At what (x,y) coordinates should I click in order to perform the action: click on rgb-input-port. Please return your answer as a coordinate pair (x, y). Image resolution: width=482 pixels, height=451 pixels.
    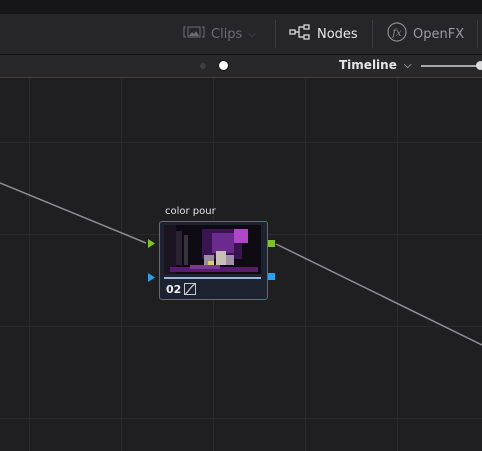
    Looking at the image, I should click on (151, 243).